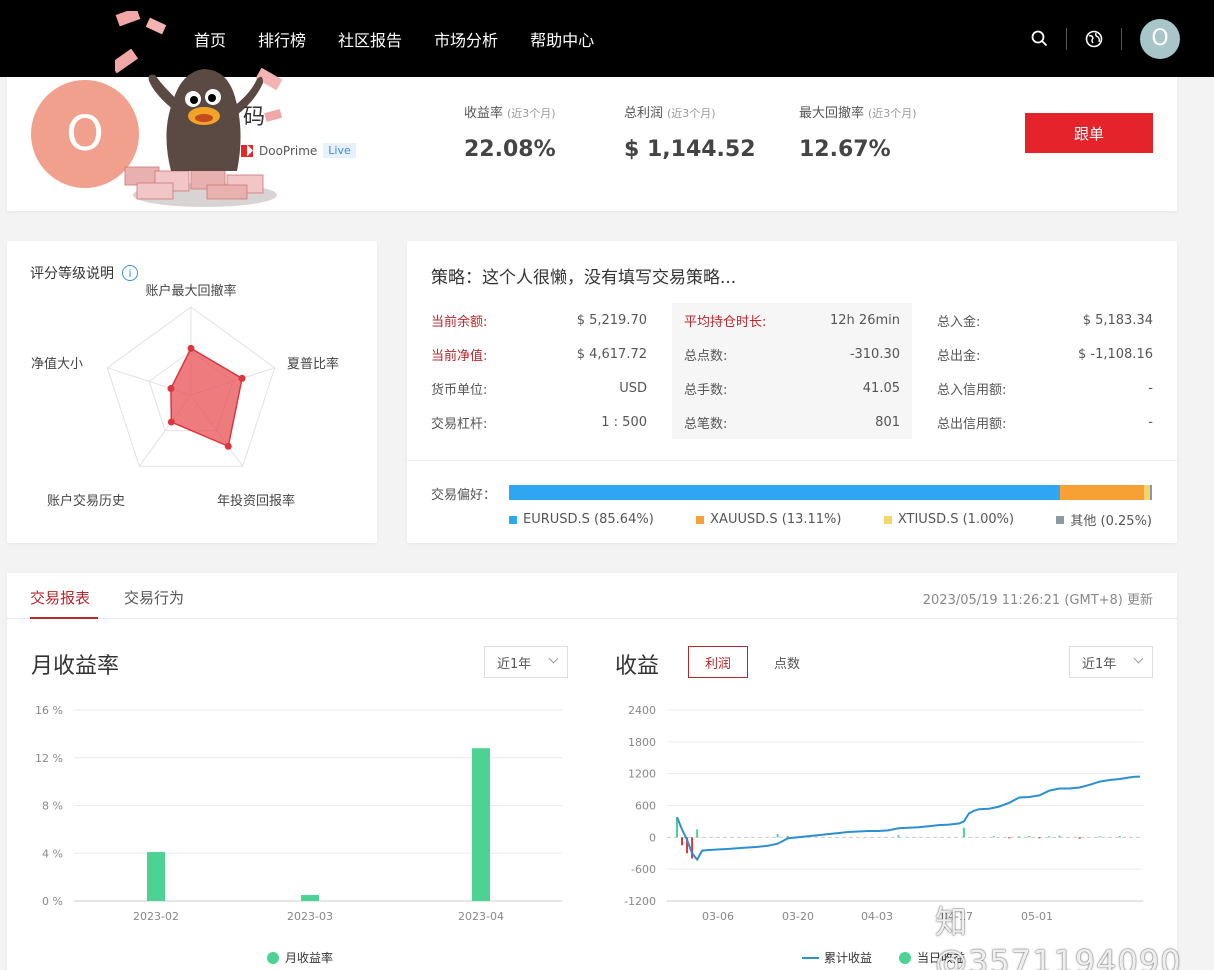 The image size is (1214, 970). I want to click on stat-row: 当前净值: $ 4,617.72, so click(539, 354).